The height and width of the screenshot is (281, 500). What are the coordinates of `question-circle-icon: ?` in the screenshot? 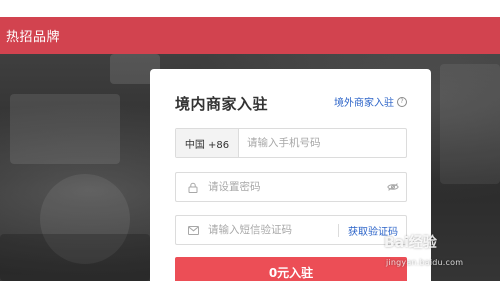 It's located at (402, 101).